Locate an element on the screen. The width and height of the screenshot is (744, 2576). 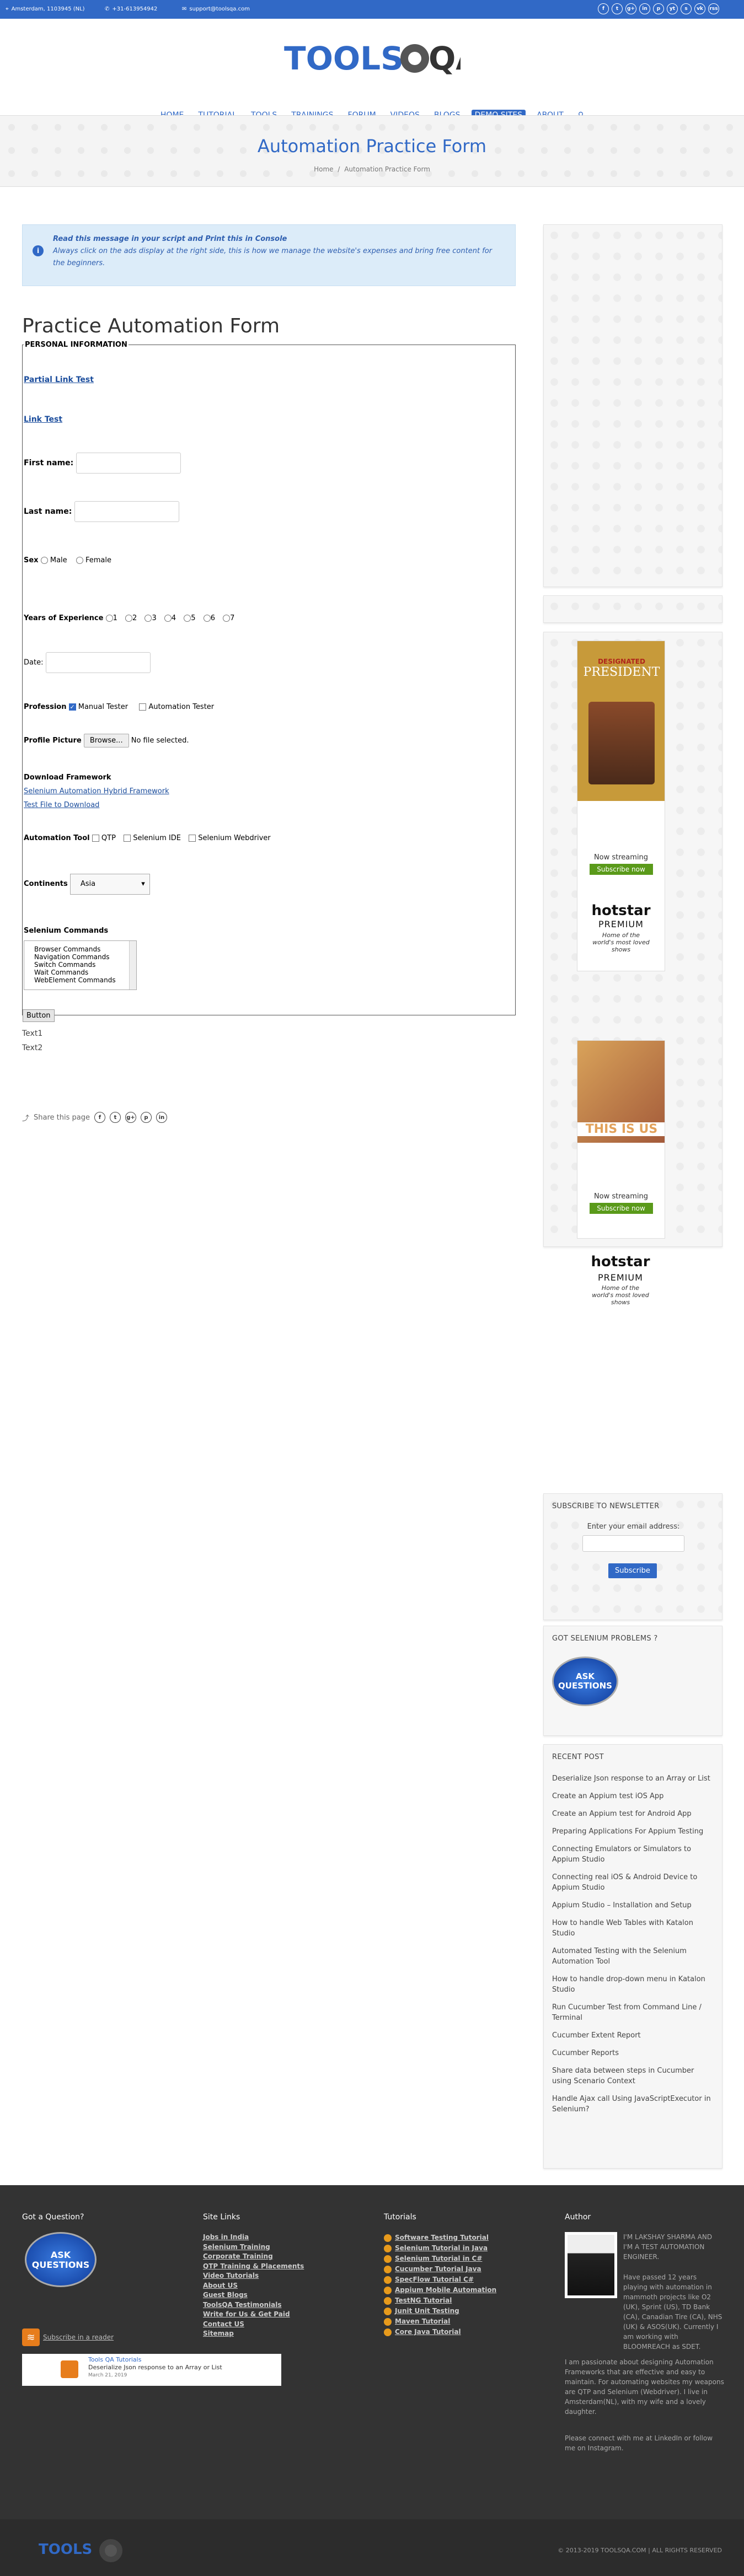
toolsqa-logo: TOOLS QA is located at coordinates (372, 58).